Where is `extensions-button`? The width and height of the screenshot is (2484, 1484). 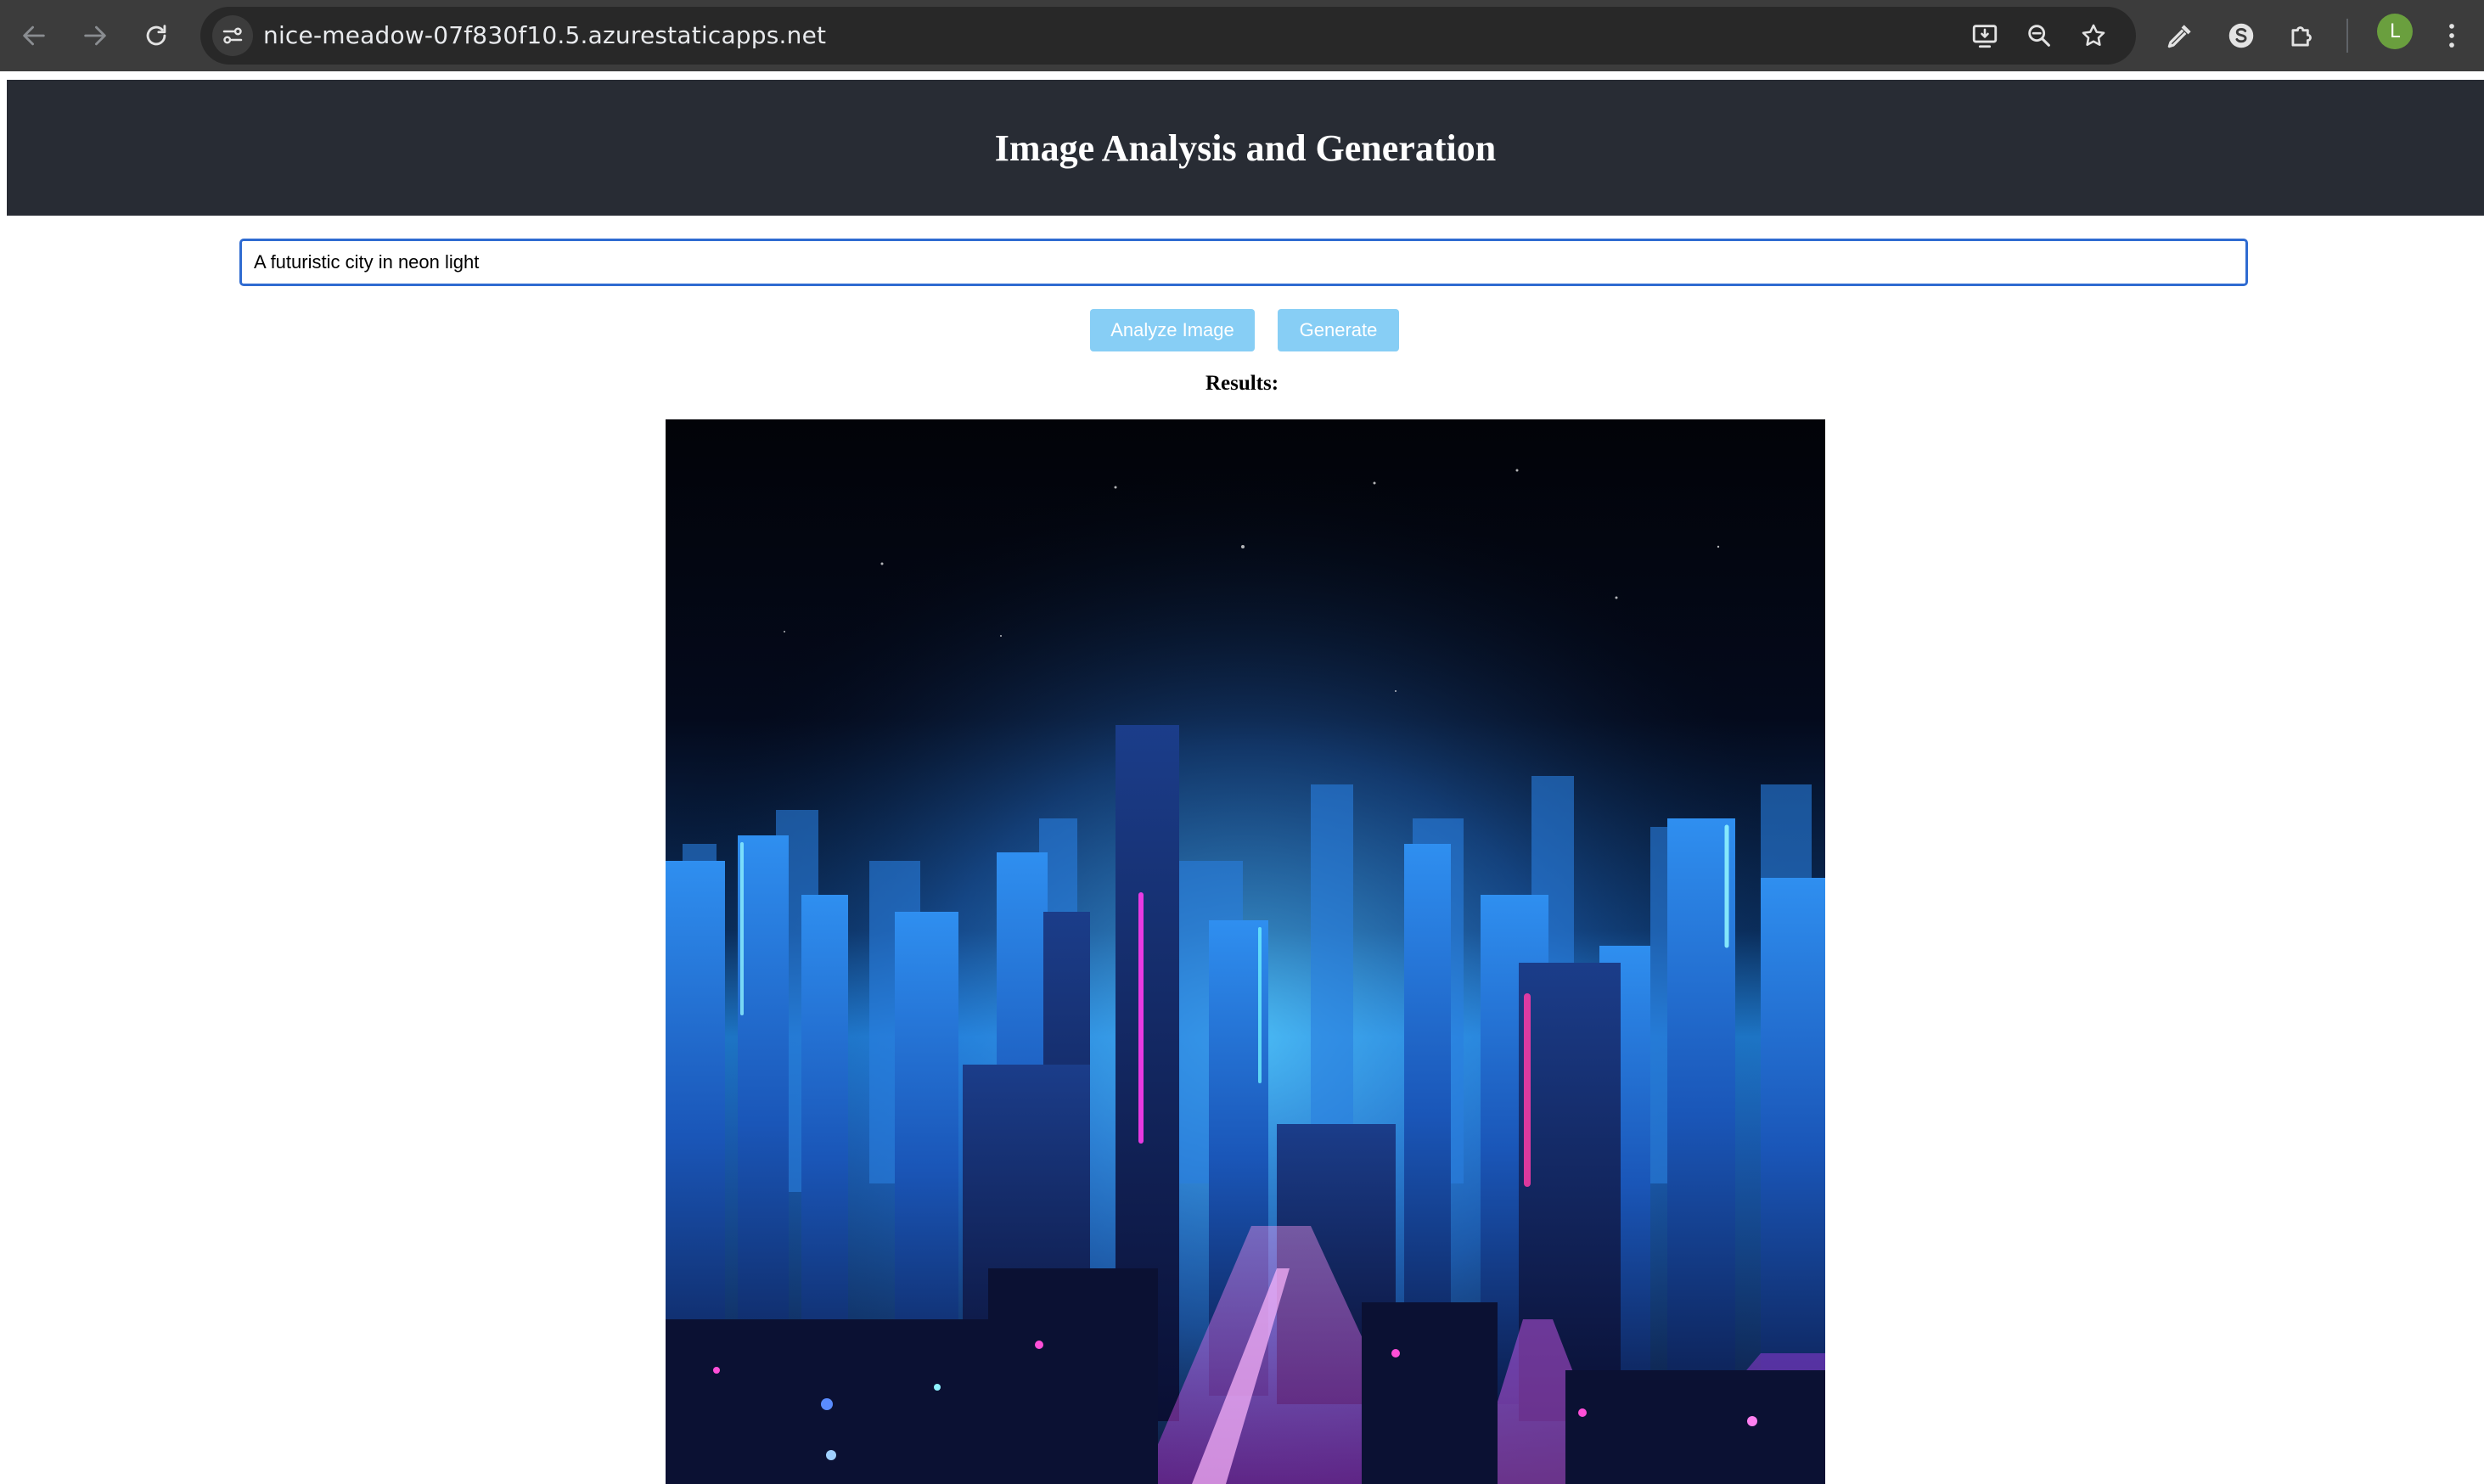 extensions-button is located at coordinates (2302, 36).